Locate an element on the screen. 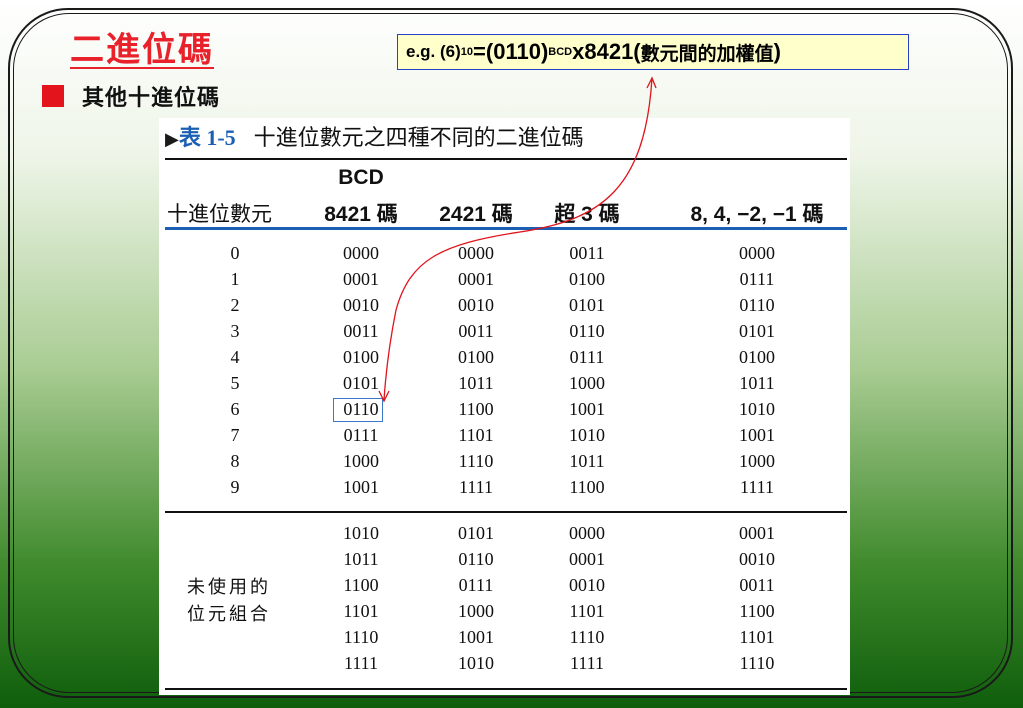  arrow-path is located at coordinates (518, 239).